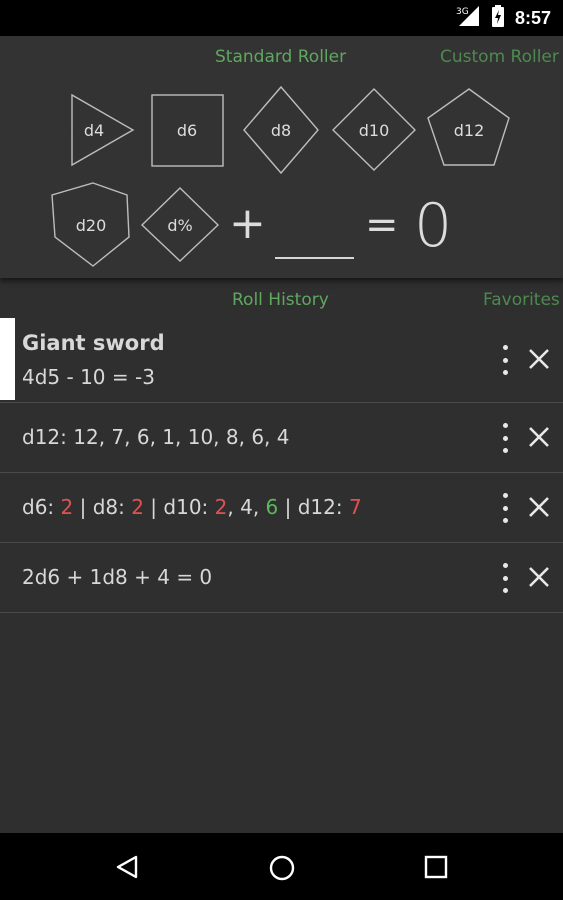 The image size is (563, 900). Describe the element at coordinates (117, 577) in the screenshot. I see `history-row-text: 2d6 + 1d8 + 4 = 0` at that location.